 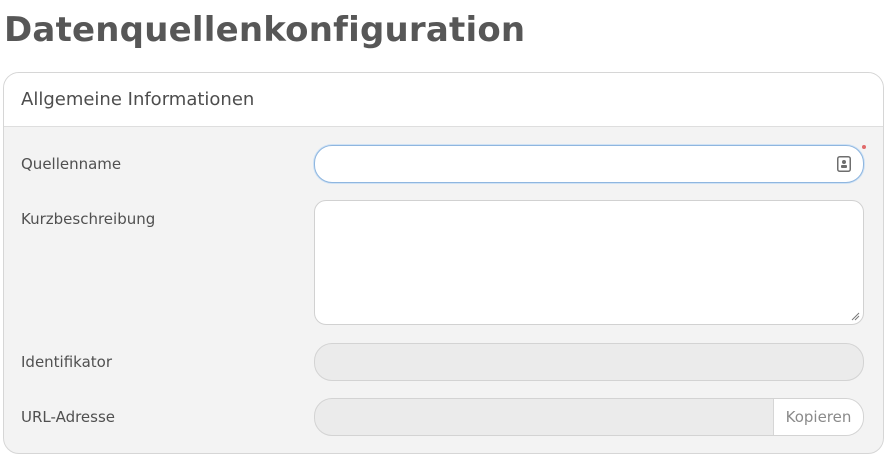 I want to click on contact-card-icon, so click(x=844, y=164).